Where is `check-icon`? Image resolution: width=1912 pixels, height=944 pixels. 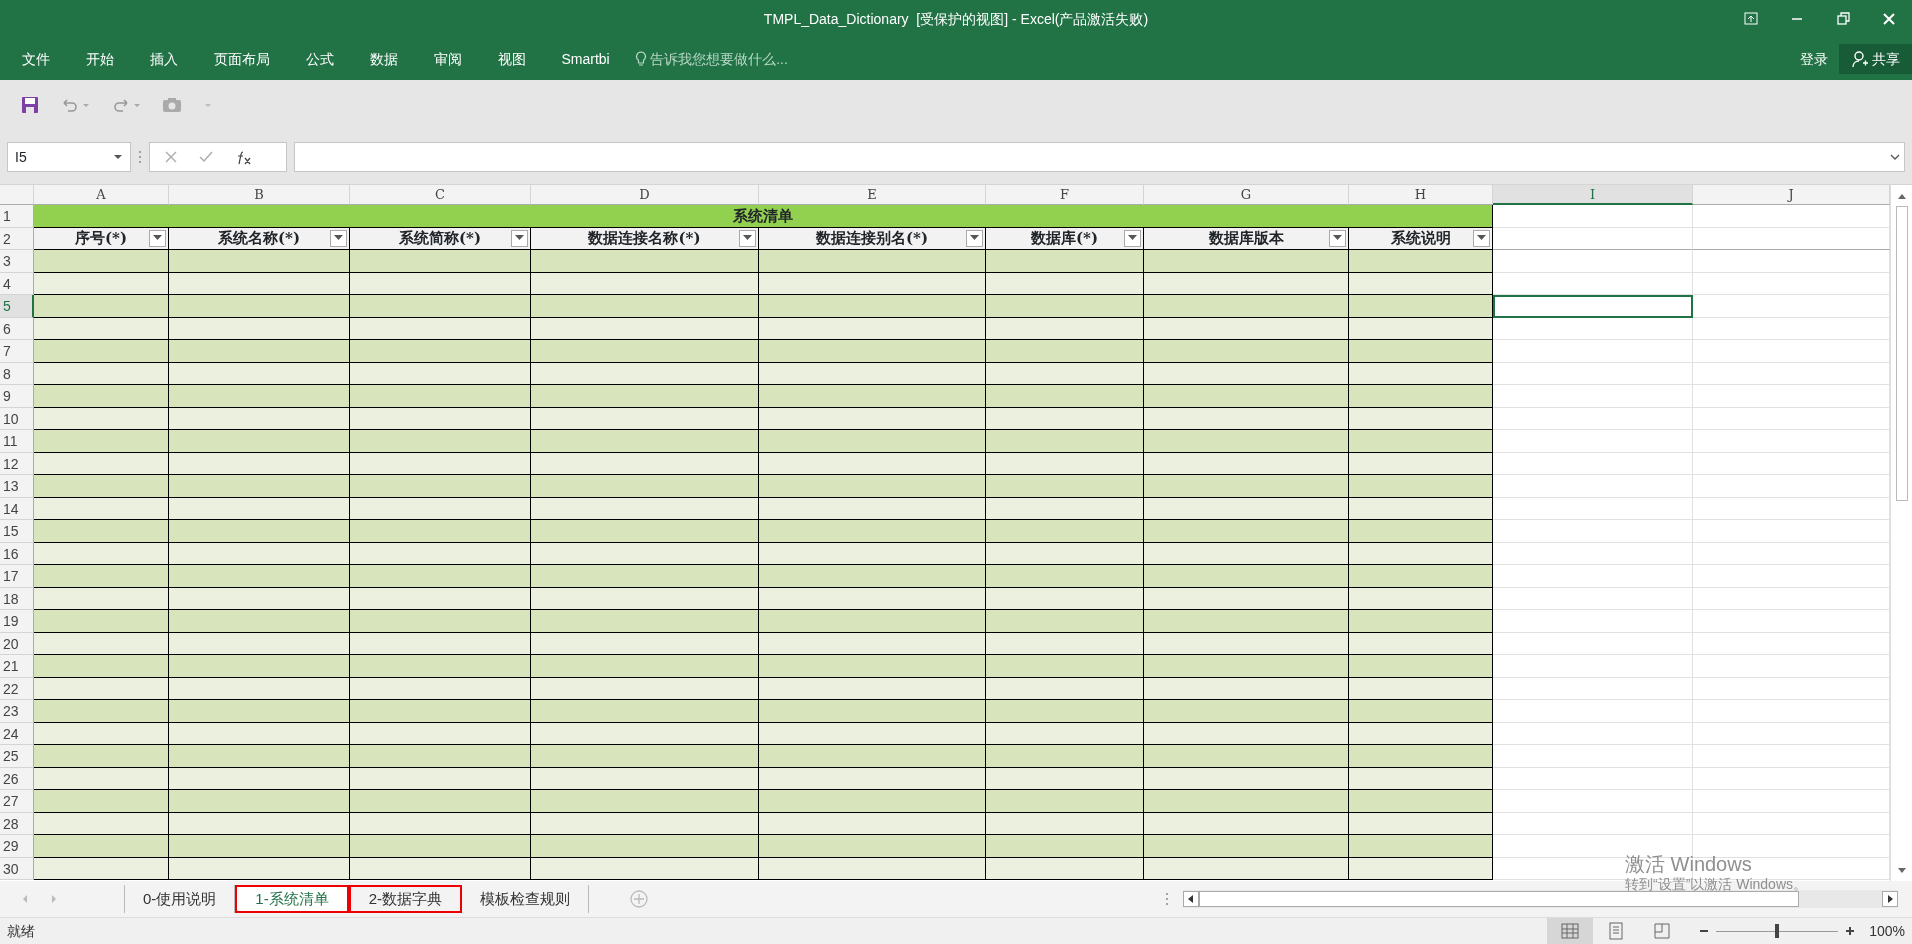
check-icon is located at coordinates (206, 157).